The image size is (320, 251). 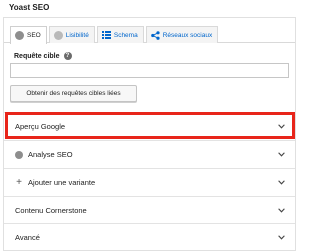 I want to click on section-seo-analysis: Analyse SEO, so click(x=149, y=154).